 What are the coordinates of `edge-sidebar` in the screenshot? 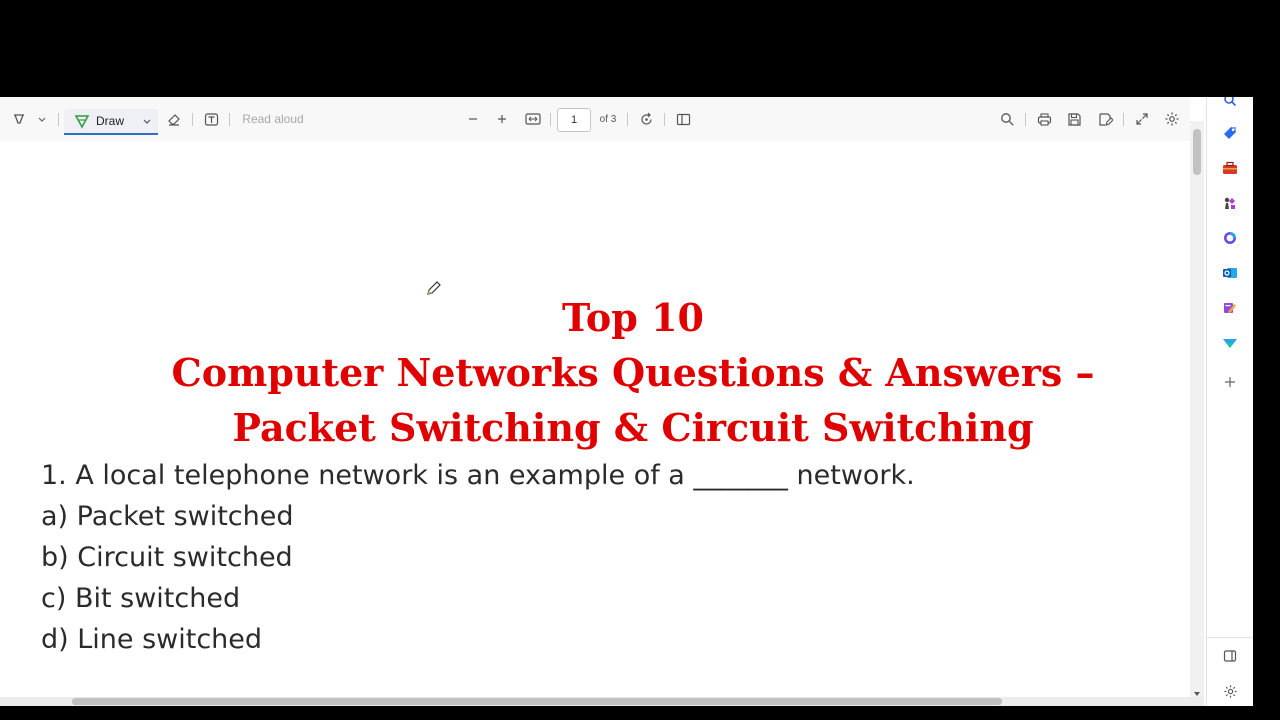 It's located at (1229, 401).